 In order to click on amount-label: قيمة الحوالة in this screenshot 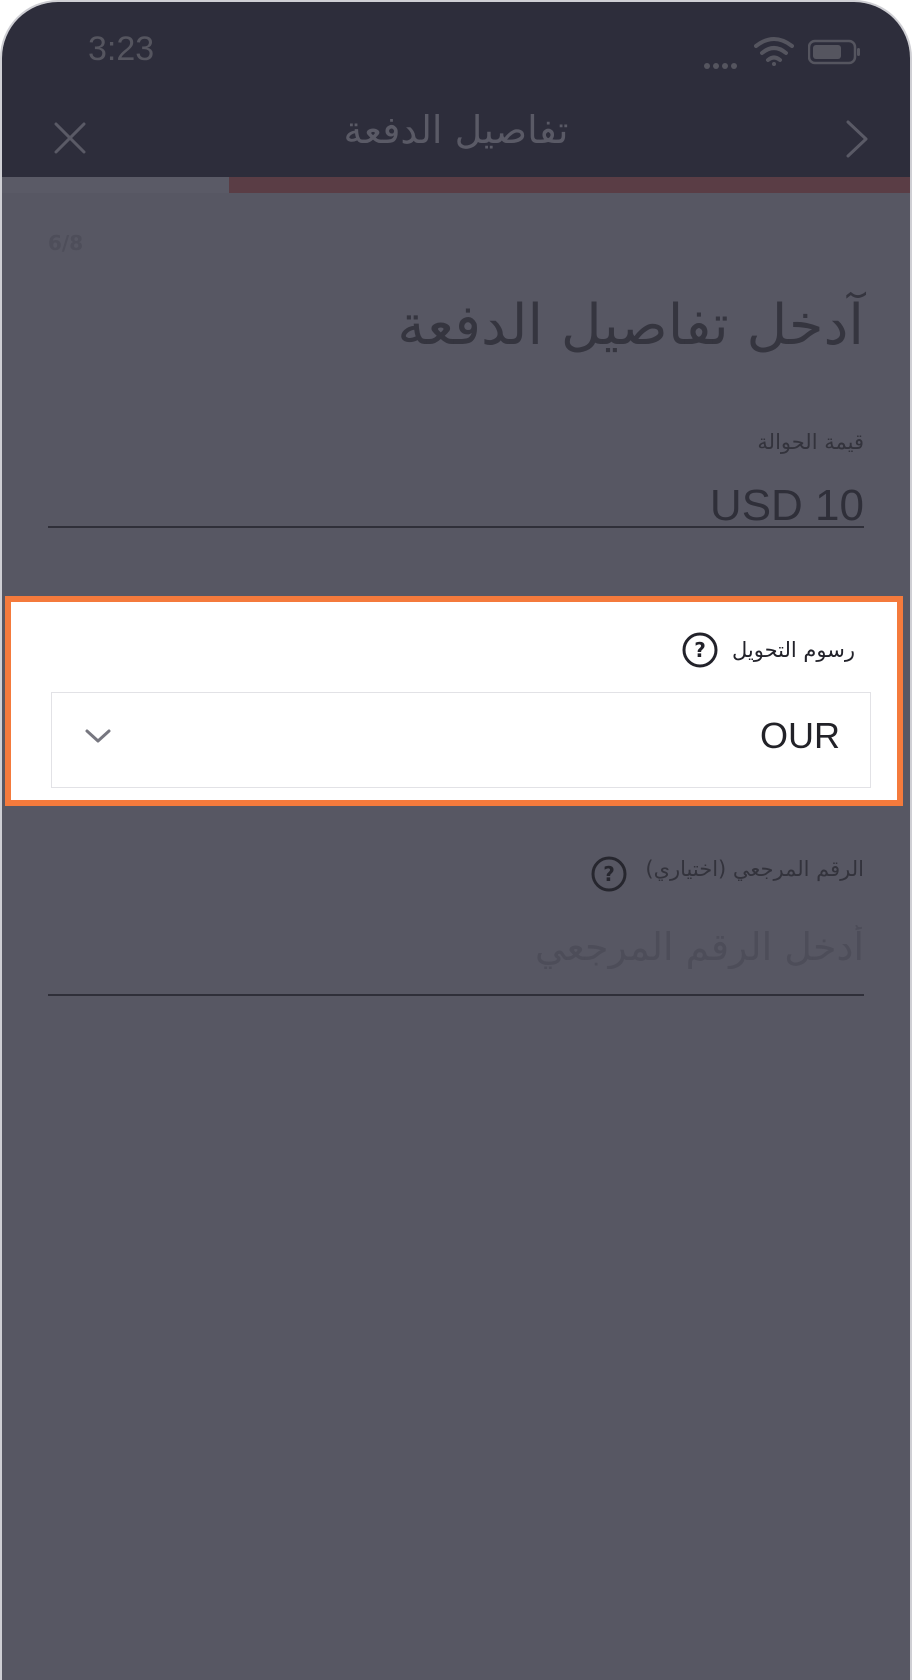, I will do `click(810, 442)`.